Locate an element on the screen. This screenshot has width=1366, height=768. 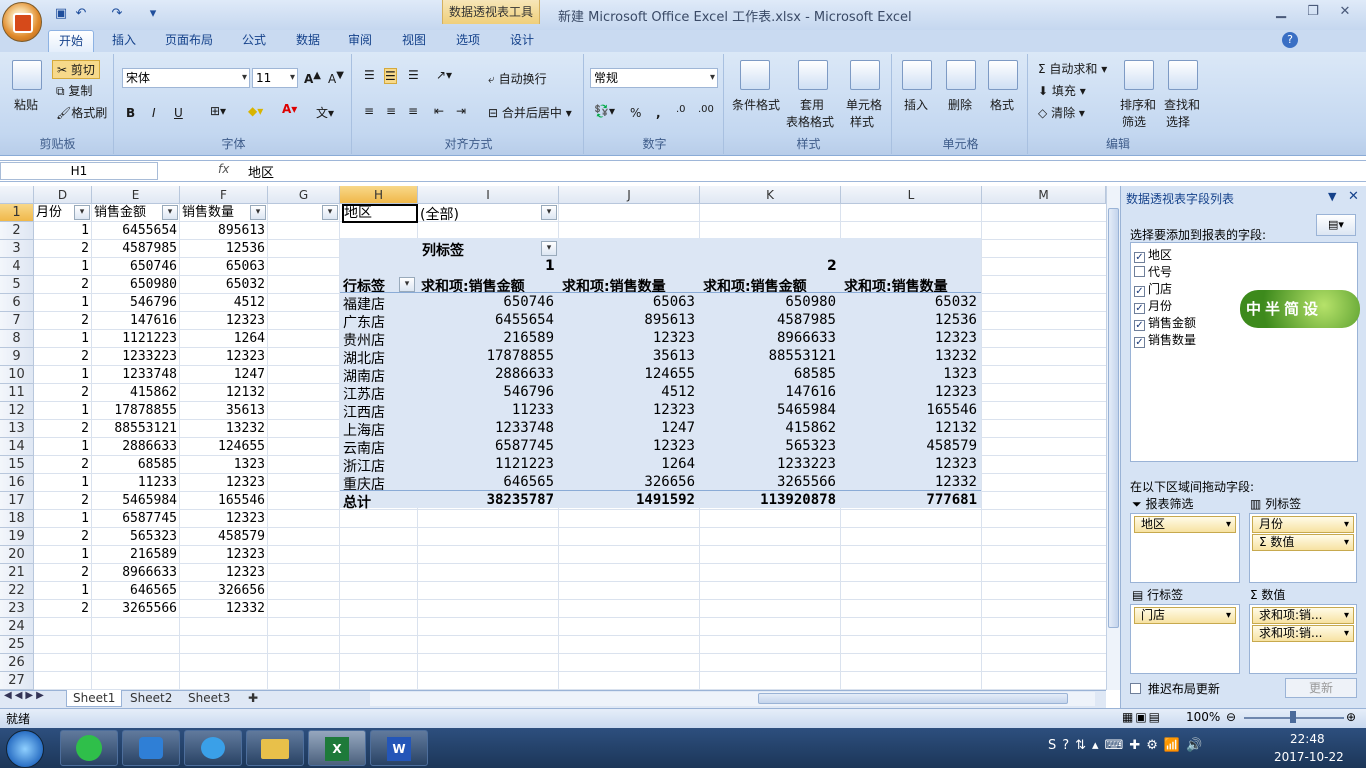
row-header: 7 is located at coordinates (17, 321).